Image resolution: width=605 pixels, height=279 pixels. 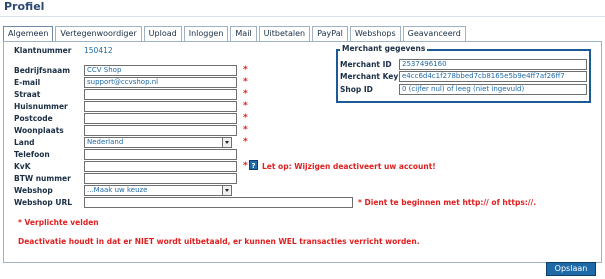 What do you see at coordinates (160, 70) in the screenshot?
I see `bedrijfsnaam-input: CCV Shop` at bounding box center [160, 70].